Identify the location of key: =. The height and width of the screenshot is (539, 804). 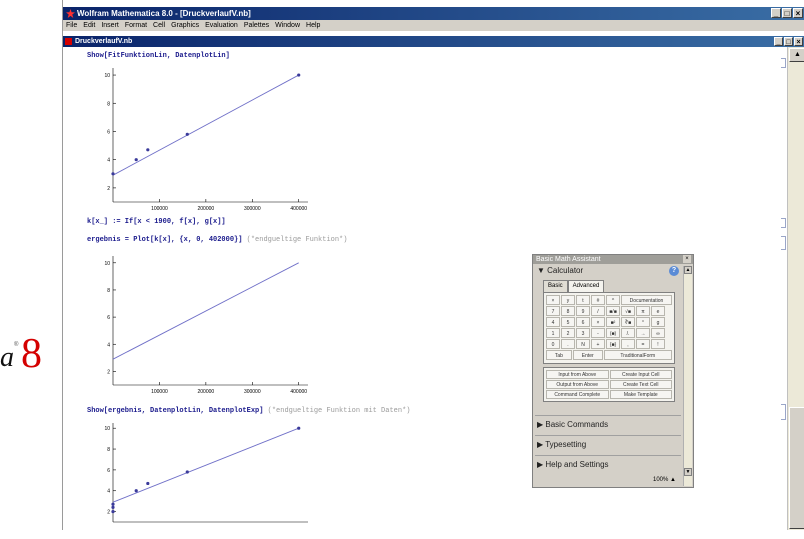
(643, 344).